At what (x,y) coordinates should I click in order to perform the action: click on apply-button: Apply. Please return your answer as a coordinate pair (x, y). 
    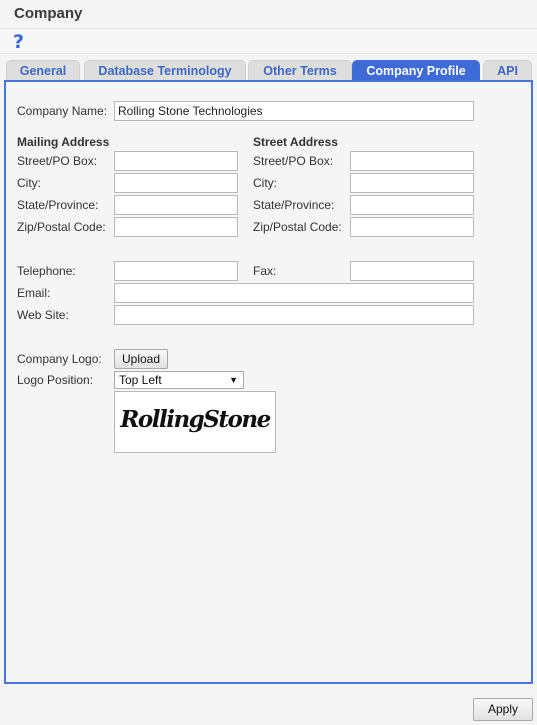
    Looking at the image, I should click on (503, 709).